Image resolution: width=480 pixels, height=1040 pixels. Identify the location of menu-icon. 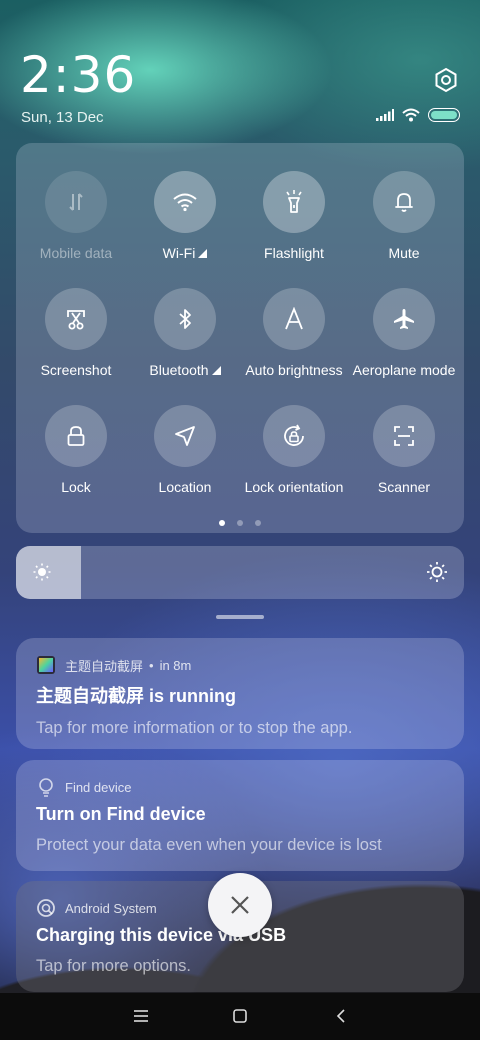
(141, 1016).